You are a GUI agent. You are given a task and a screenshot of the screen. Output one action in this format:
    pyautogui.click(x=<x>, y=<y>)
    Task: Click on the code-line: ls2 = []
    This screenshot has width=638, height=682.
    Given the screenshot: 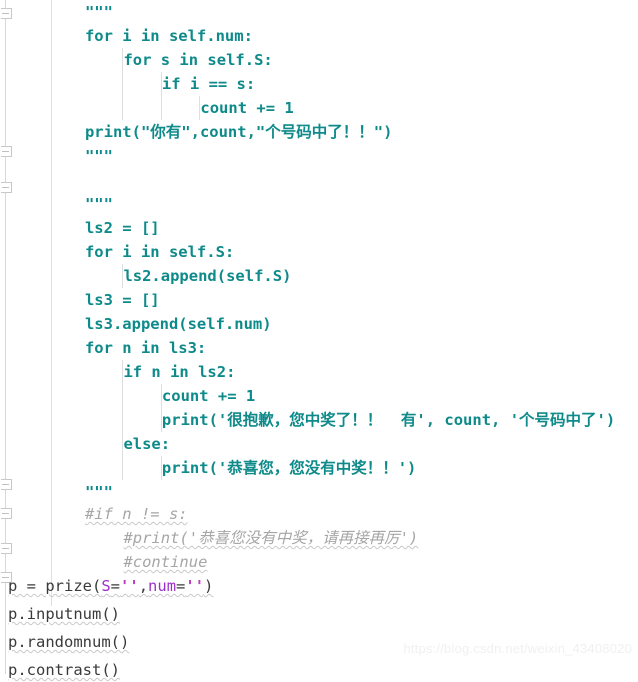 What is the action you would take?
    pyautogui.click(x=319, y=228)
    